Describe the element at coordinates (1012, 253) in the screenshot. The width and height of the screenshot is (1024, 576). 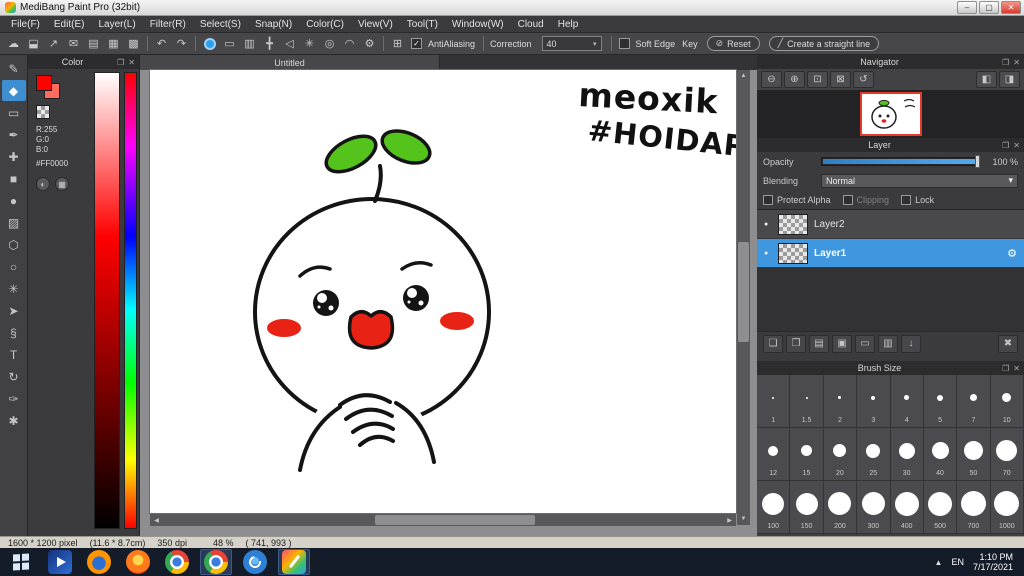
I see `gear-icon: ⚙` at that location.